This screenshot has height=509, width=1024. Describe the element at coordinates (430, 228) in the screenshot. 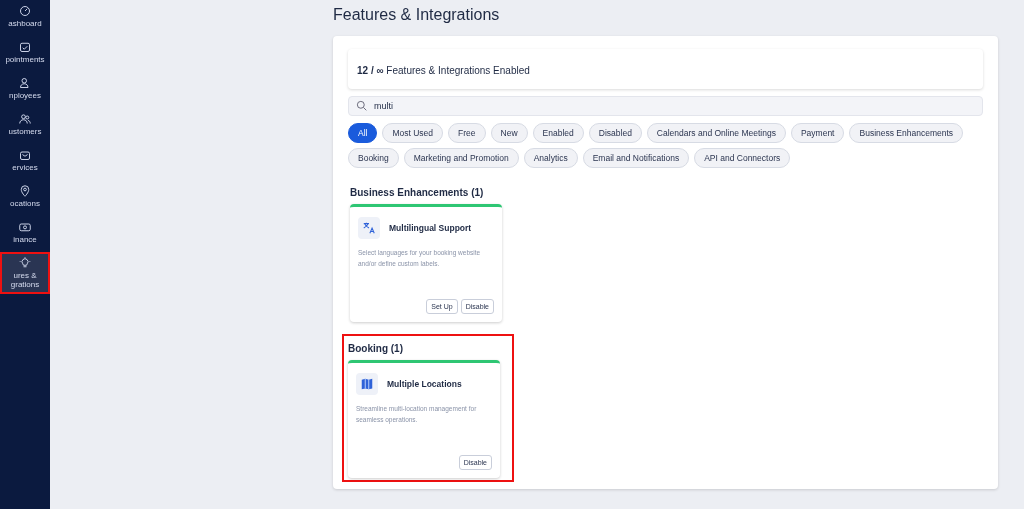

I see `feature-name: Multilingual Support` at that location.